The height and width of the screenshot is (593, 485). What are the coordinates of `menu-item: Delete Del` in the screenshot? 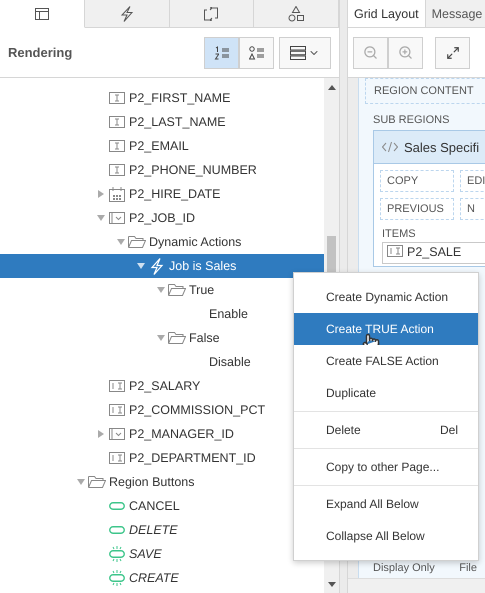 It's located at (386, 430).